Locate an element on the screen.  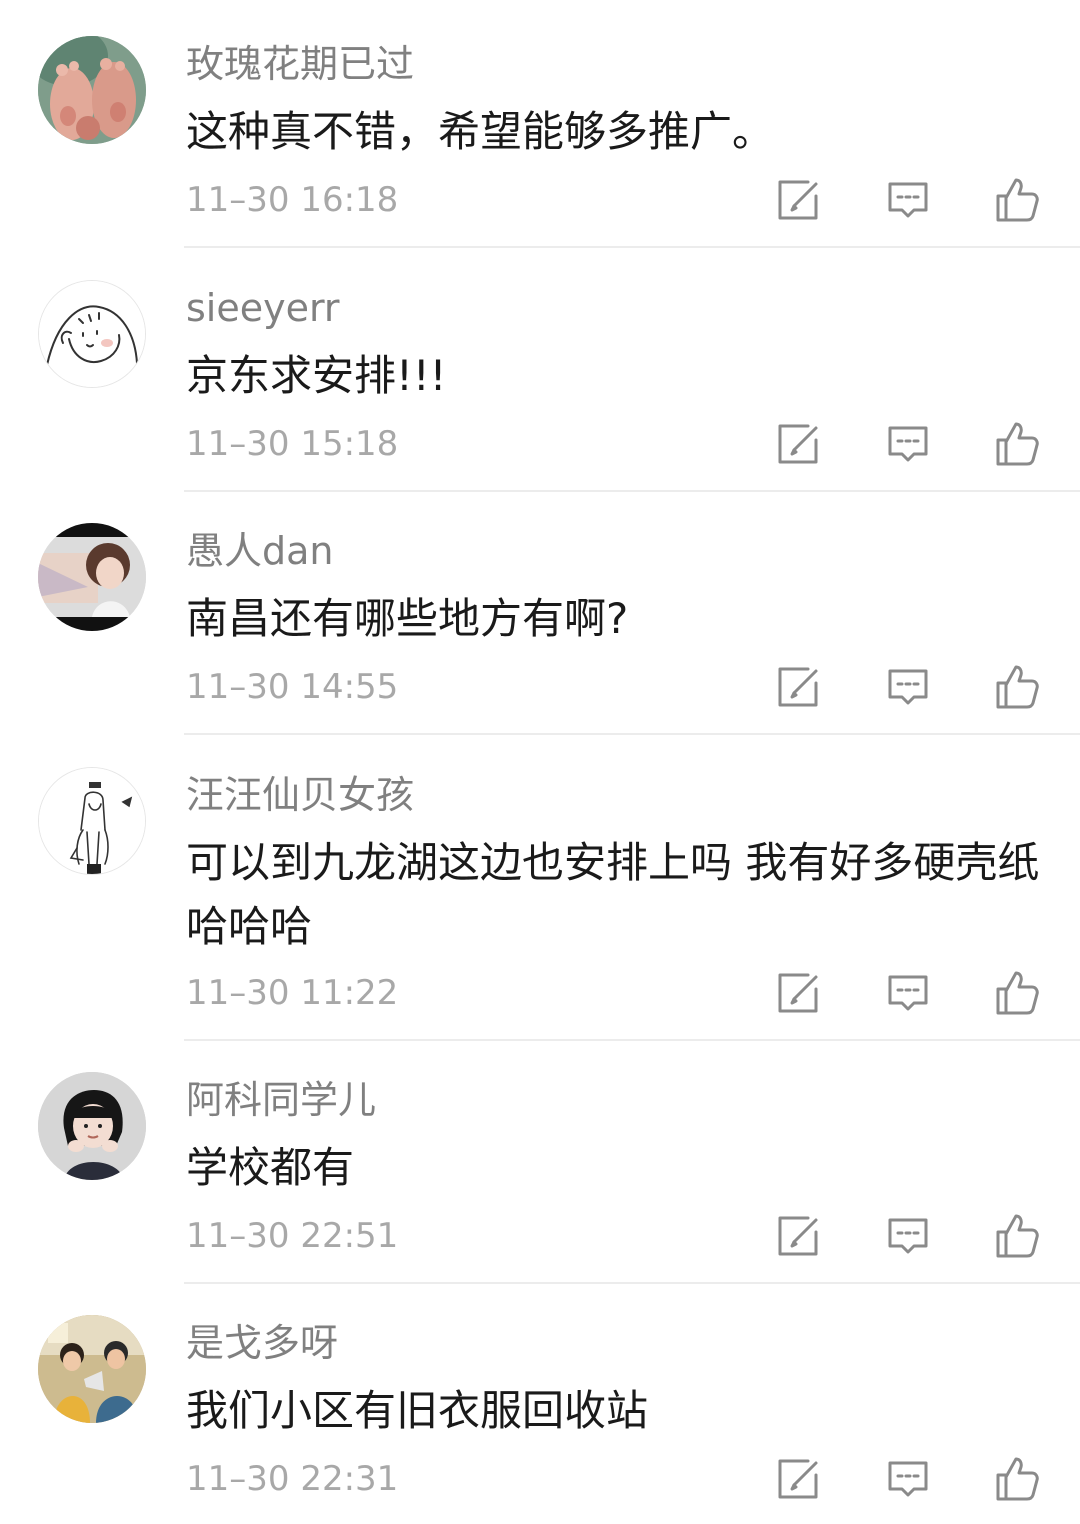
comment-time: 11–30 14:55 is located at coordinates (292, 687).